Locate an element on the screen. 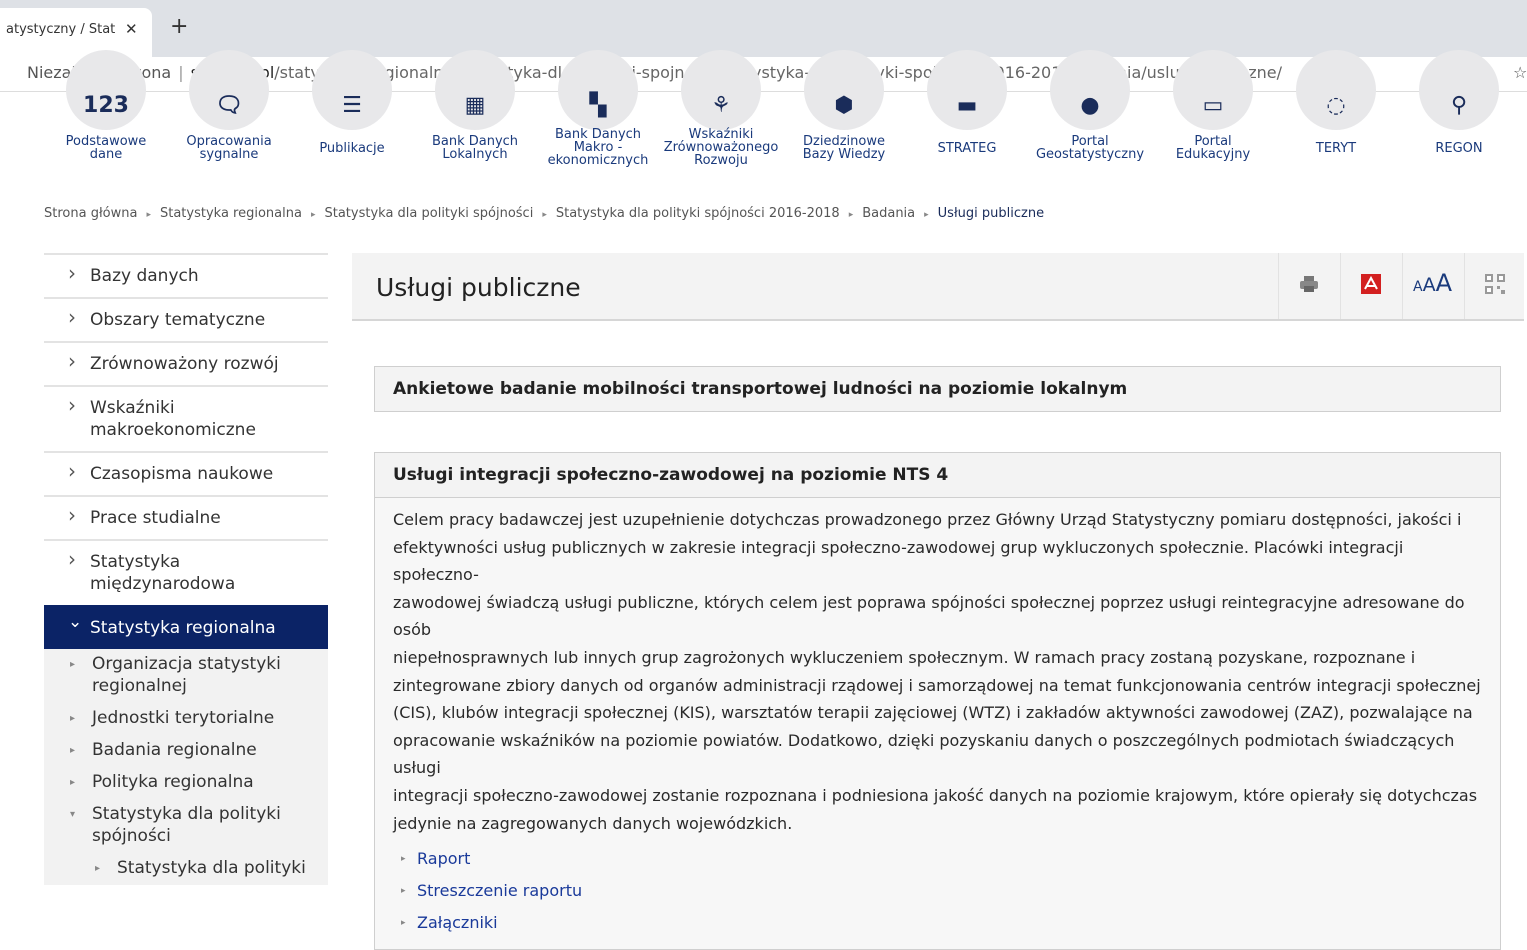  sidebar-item: › Prace studialne is located at coordinates (186, 517).